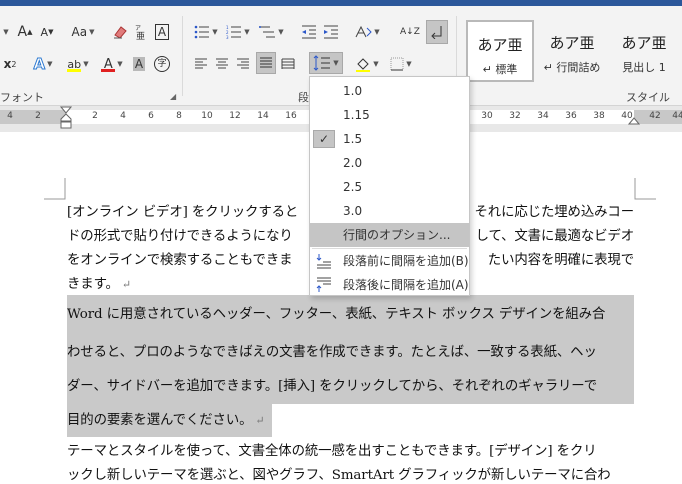 The image size is (682, 484). What do you see at coordinates (140, 35) in the screenshot?
I see `svg-text: 亜` at bounding box center [140, 35].